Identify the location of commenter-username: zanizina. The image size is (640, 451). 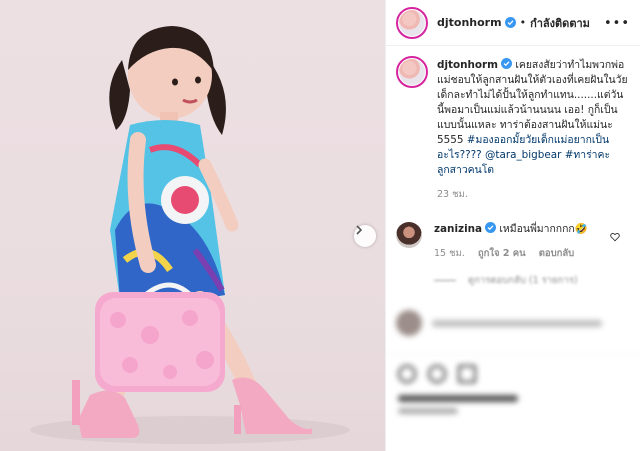
(458, 229).